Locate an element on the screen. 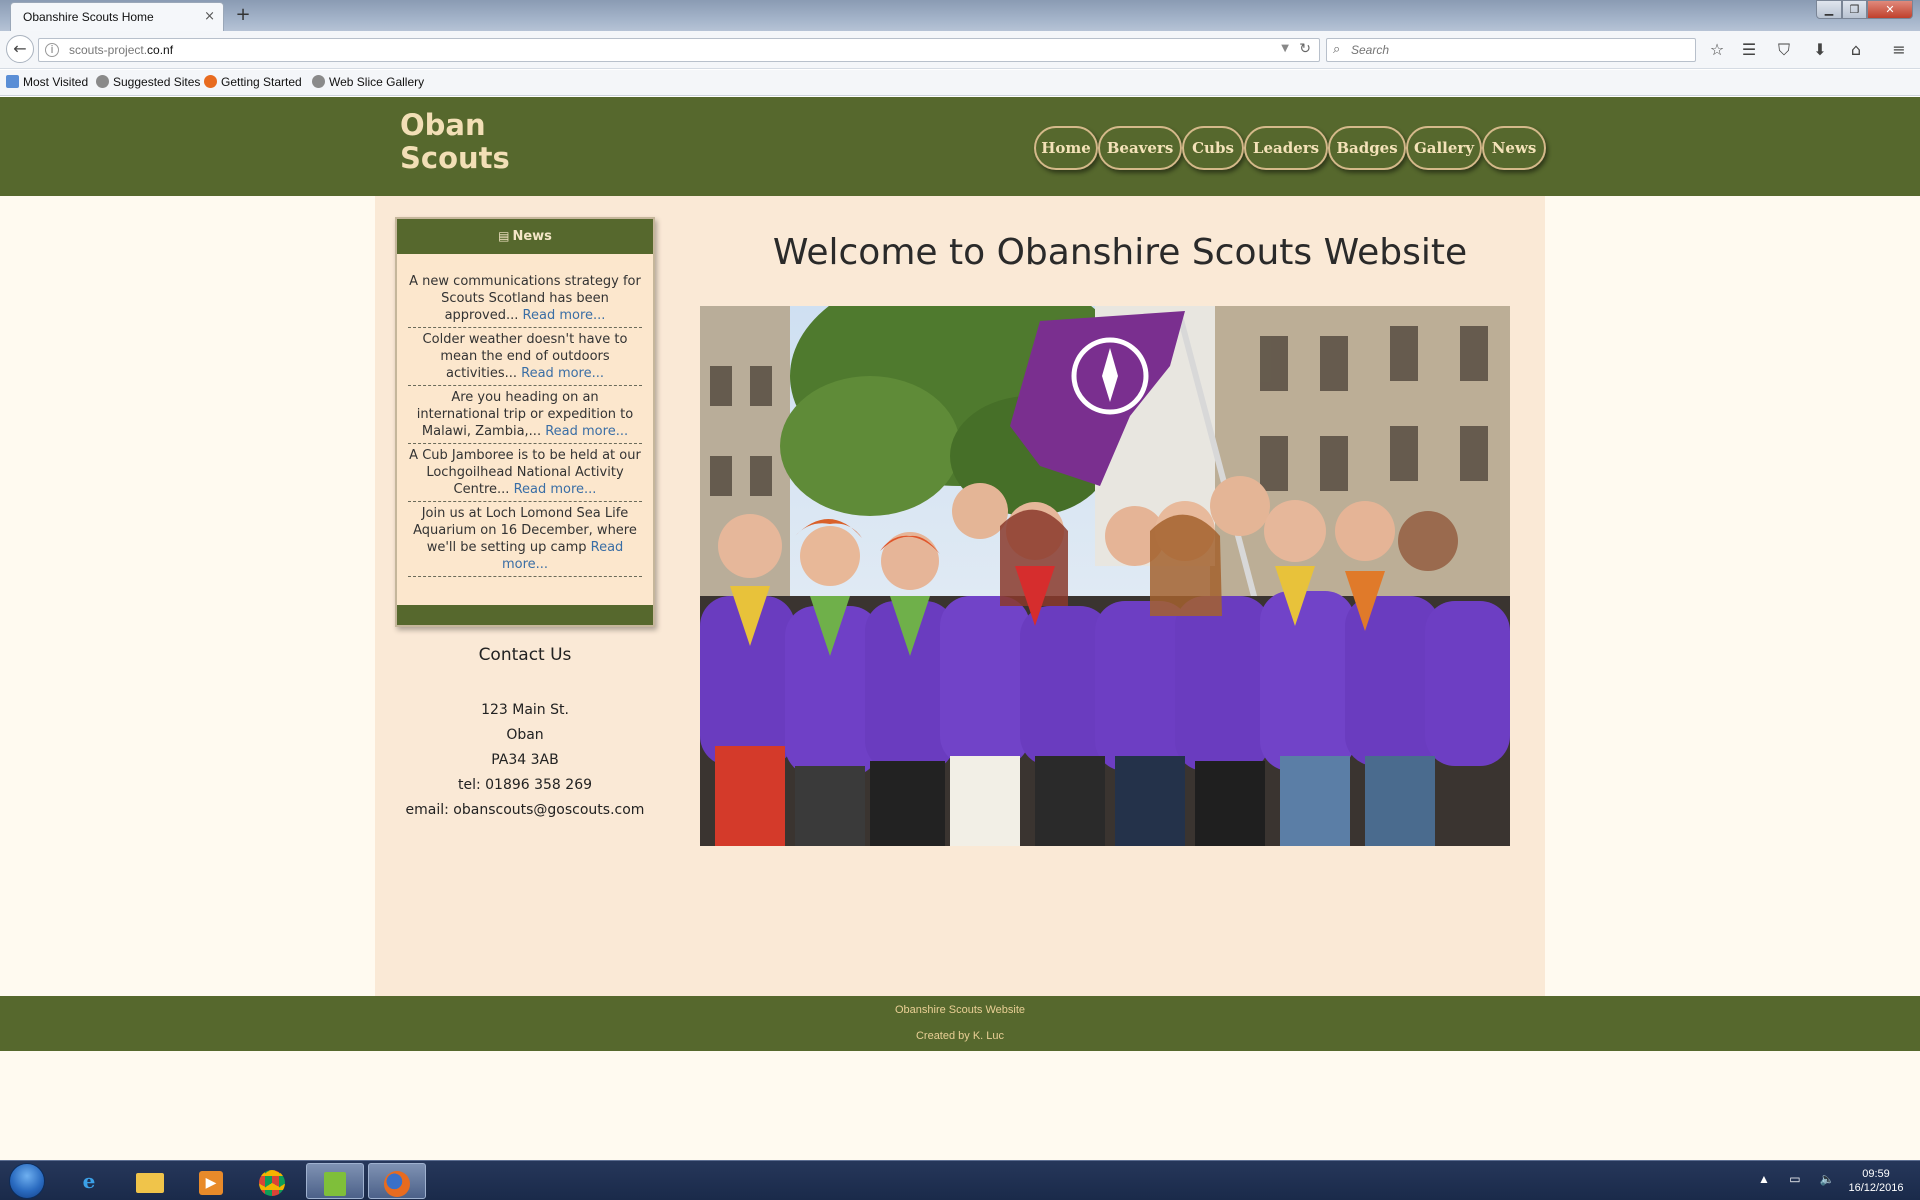  site-logo: Oban Scouts is located at coordinates (470, 142).